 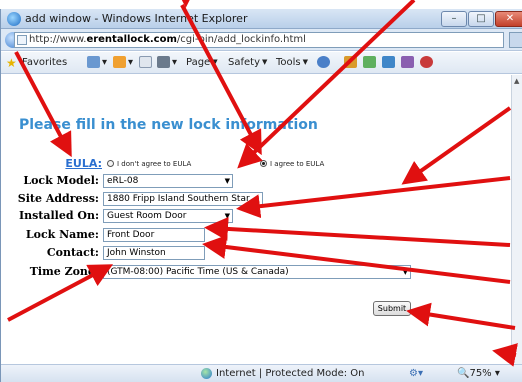 I want to click on site-address-input: 1880 Fripp Island Southern Star, so click(x=183, y=199).